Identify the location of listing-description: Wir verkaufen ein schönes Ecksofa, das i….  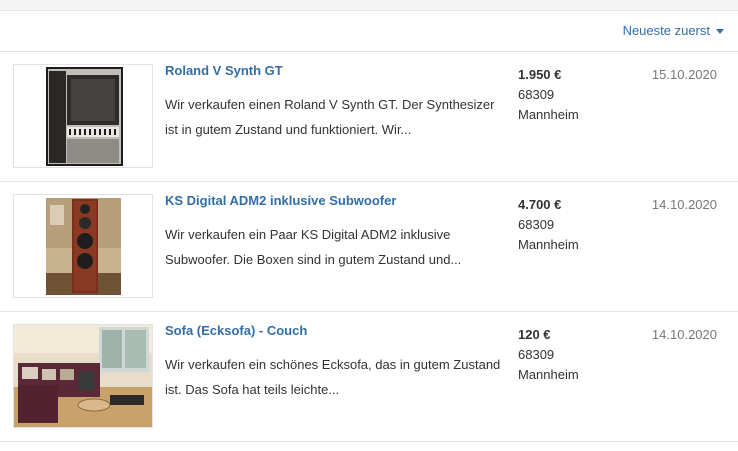
(337, 377).